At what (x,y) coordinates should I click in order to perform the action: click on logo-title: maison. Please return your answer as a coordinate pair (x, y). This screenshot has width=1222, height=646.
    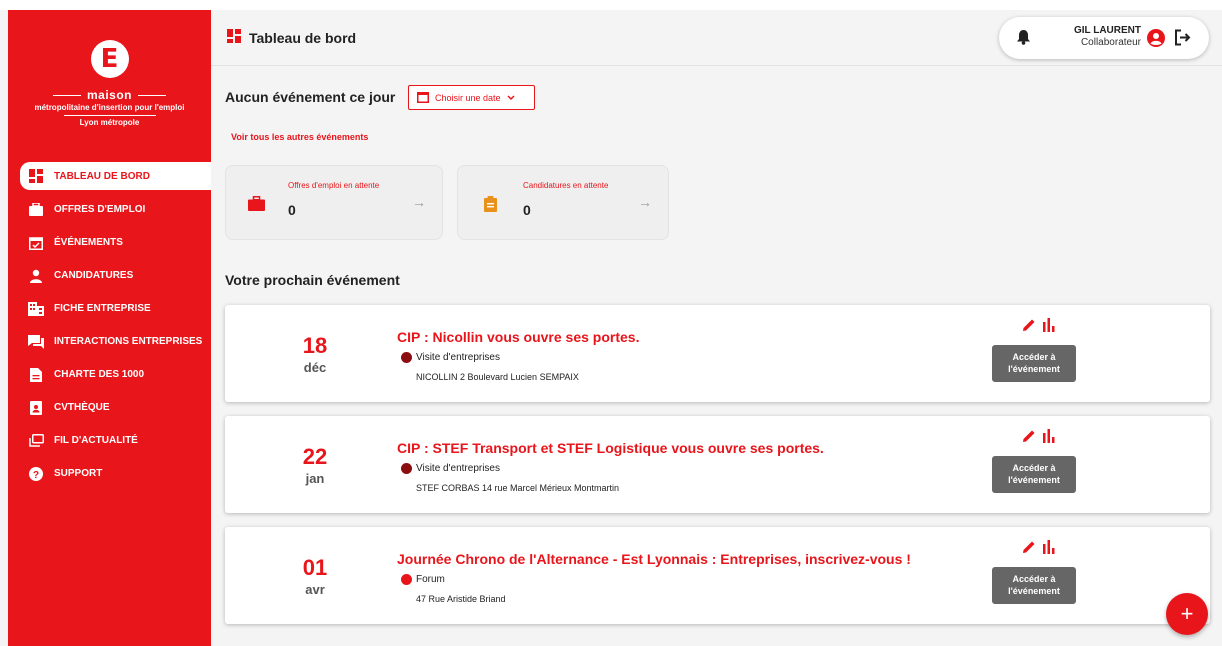
    Looking at the image, I should click on (109, 95).